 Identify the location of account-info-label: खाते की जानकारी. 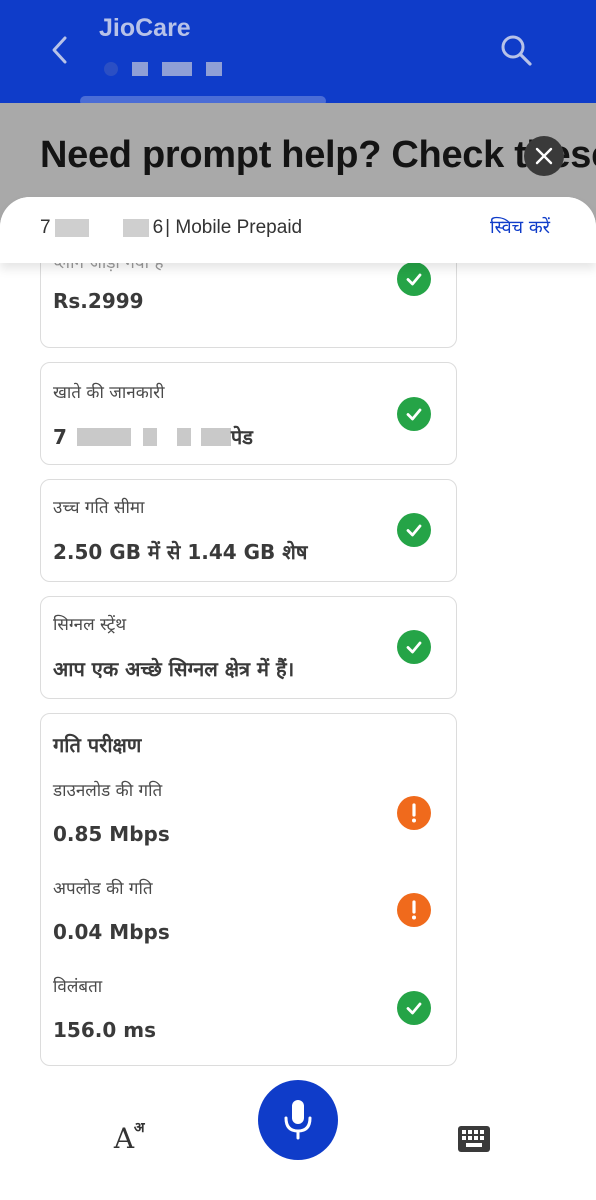
(109, 393).